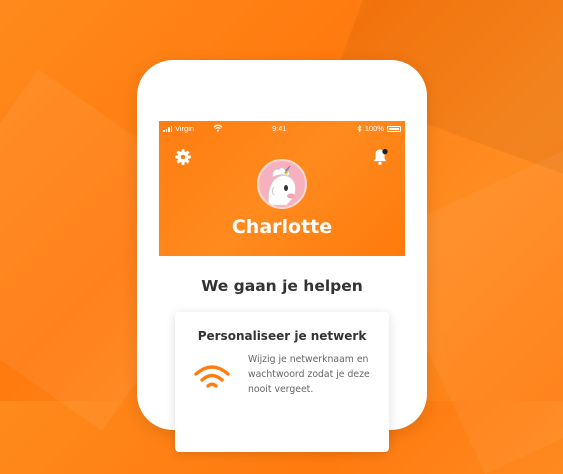  What do you see at coordinates (167, 128) in the screenshot?
I see `signal-icon` at bounding box center [167, 128].